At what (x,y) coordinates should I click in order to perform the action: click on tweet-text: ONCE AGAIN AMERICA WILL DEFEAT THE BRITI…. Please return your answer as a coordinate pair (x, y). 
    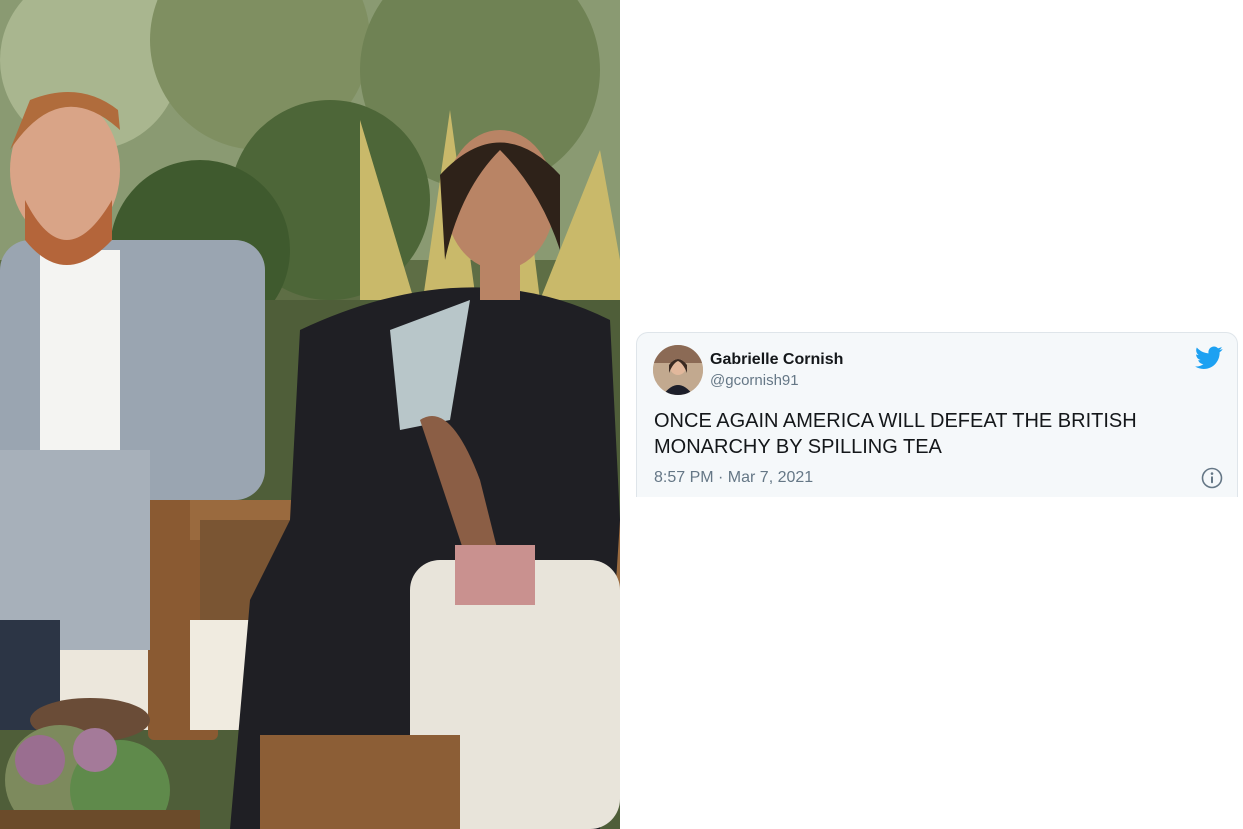
    Looking at the image, I should click on (895, 434).